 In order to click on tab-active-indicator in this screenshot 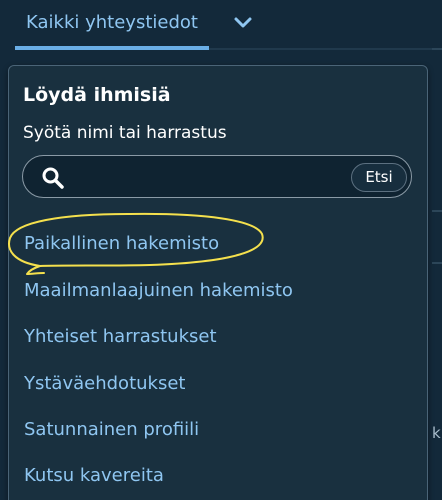, I will do `click(112, 48)`.